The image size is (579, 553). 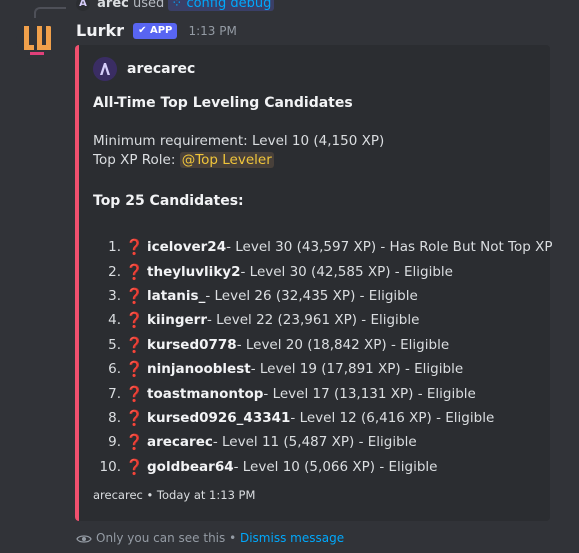 What do you see at coordinates (187, 247) in the screenshot?
I see `candidate-name: icelover24` at bounding box center [187, 247].